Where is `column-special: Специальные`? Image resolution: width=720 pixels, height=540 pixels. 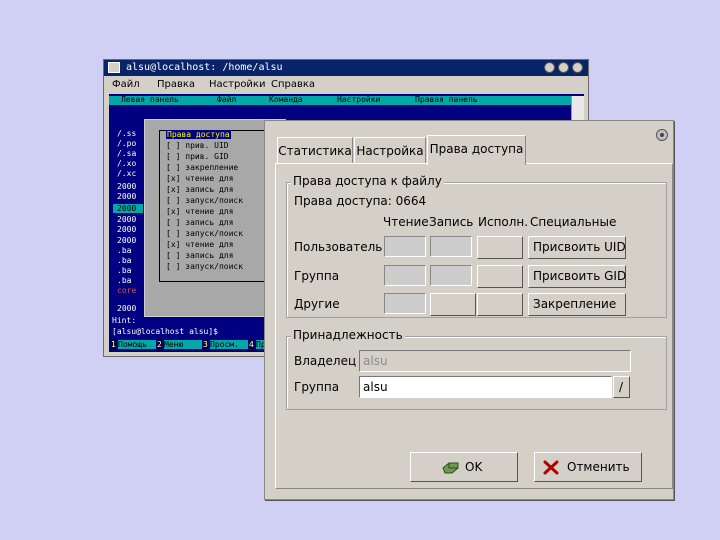 column-special: Специальные is located at coordinates (573, 222).